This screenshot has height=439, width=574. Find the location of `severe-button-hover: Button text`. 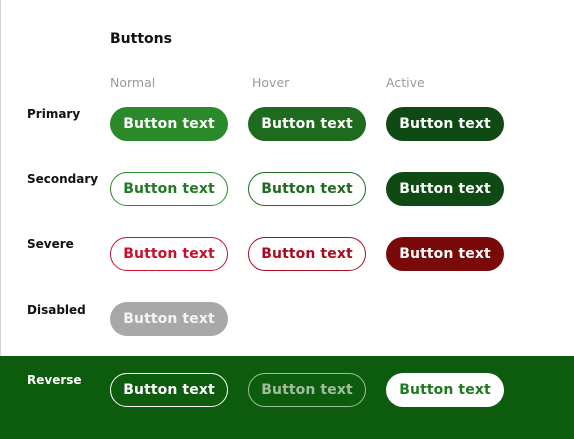

severe-button-hover: Button text is located at coordinates (307, 254).